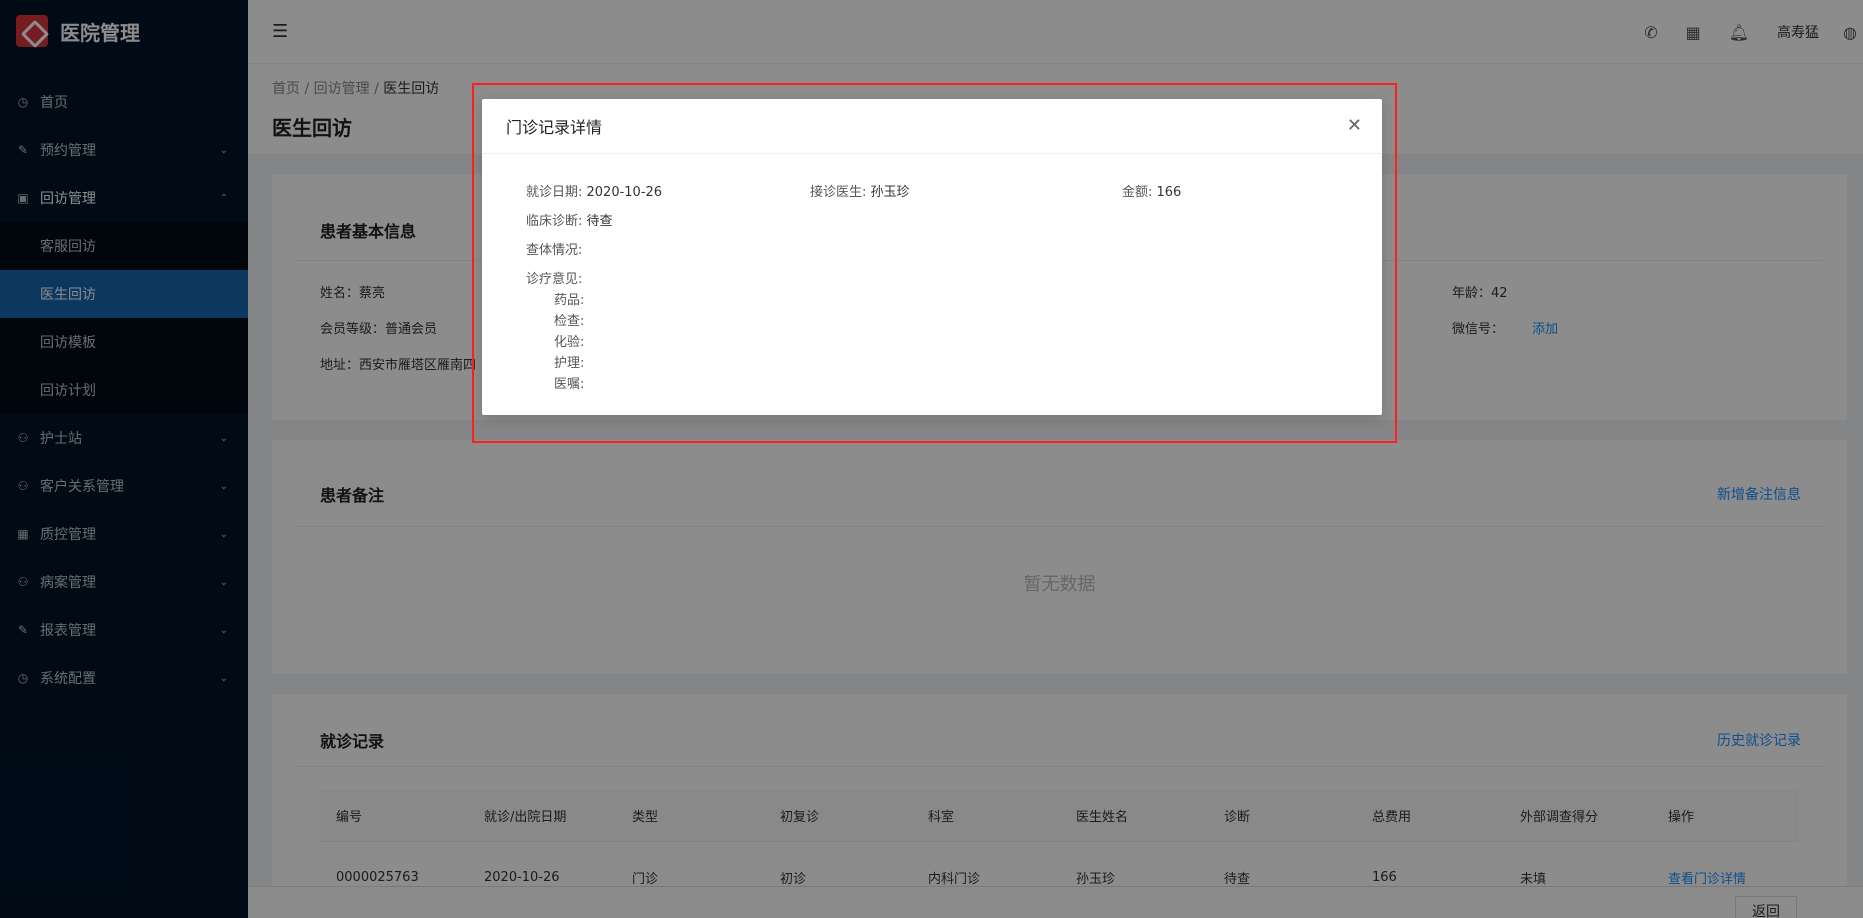  I want to click on lab-label: 化验:, so click(569, 342).